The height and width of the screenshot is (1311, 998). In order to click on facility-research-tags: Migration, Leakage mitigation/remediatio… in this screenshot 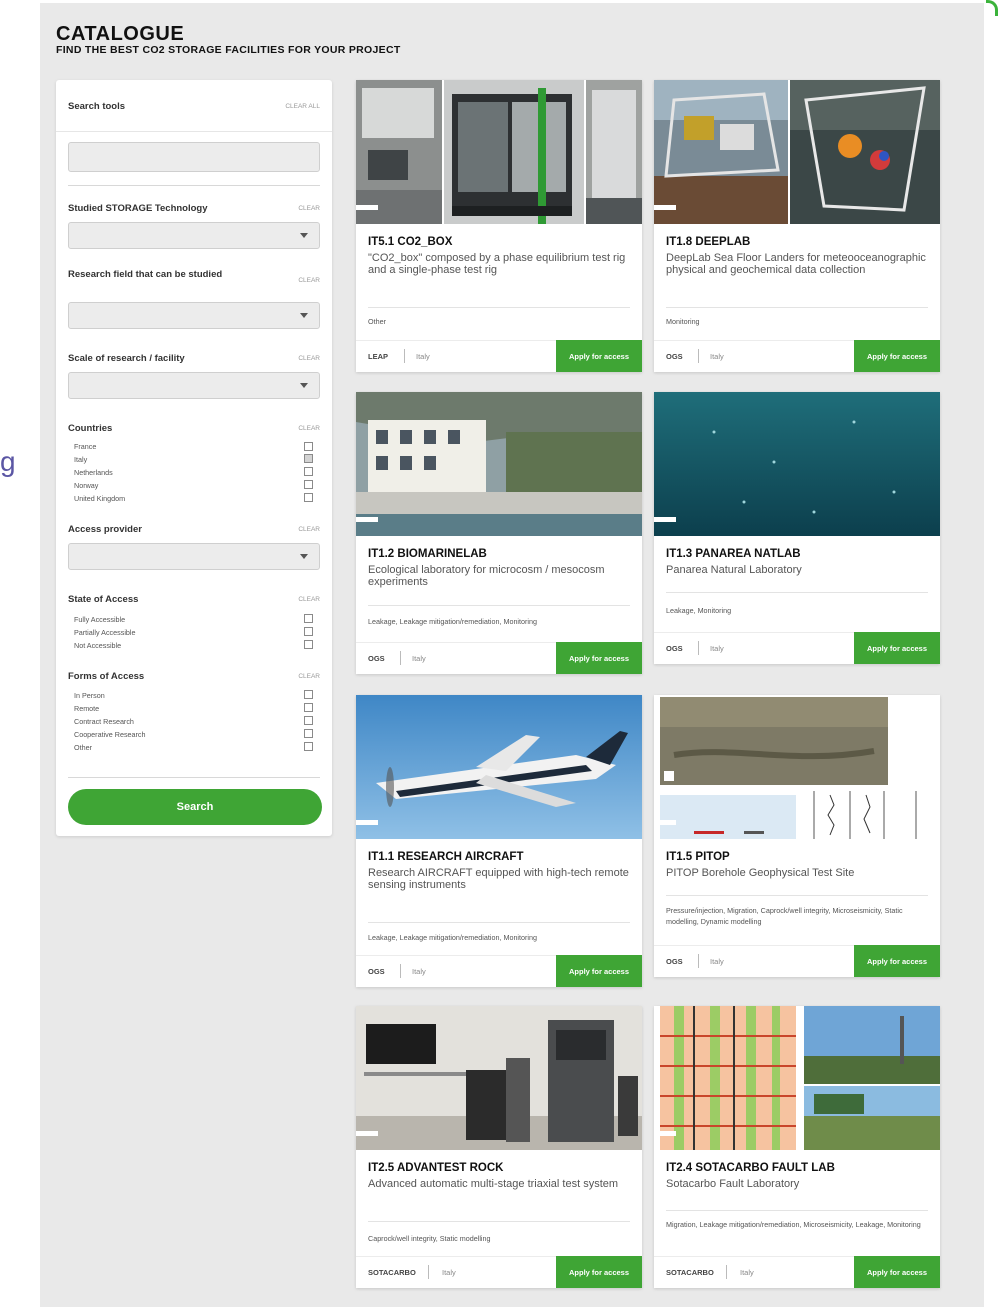, I will do `click(793, 1224)`.